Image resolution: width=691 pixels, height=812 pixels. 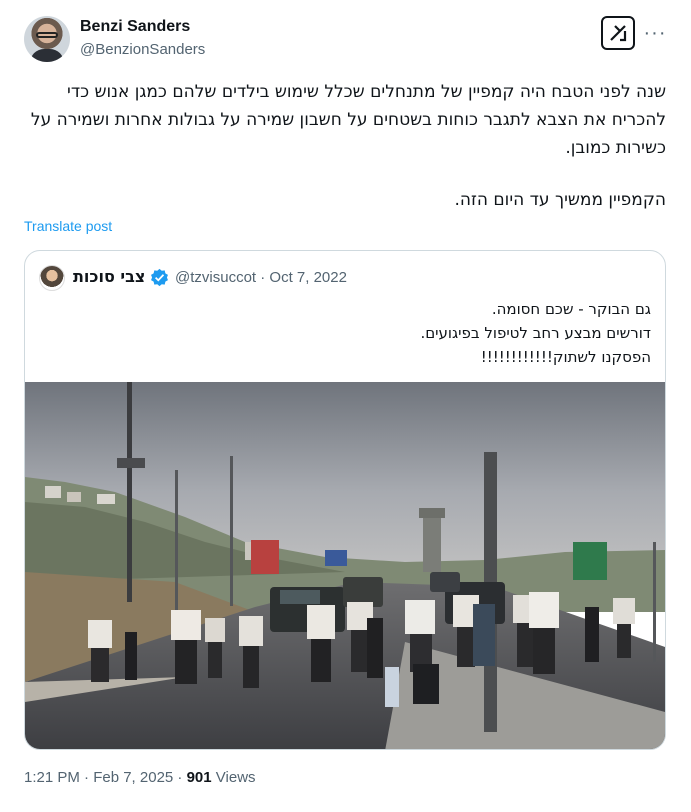 I want to click on grok-icon, so click(x=618, y=33).